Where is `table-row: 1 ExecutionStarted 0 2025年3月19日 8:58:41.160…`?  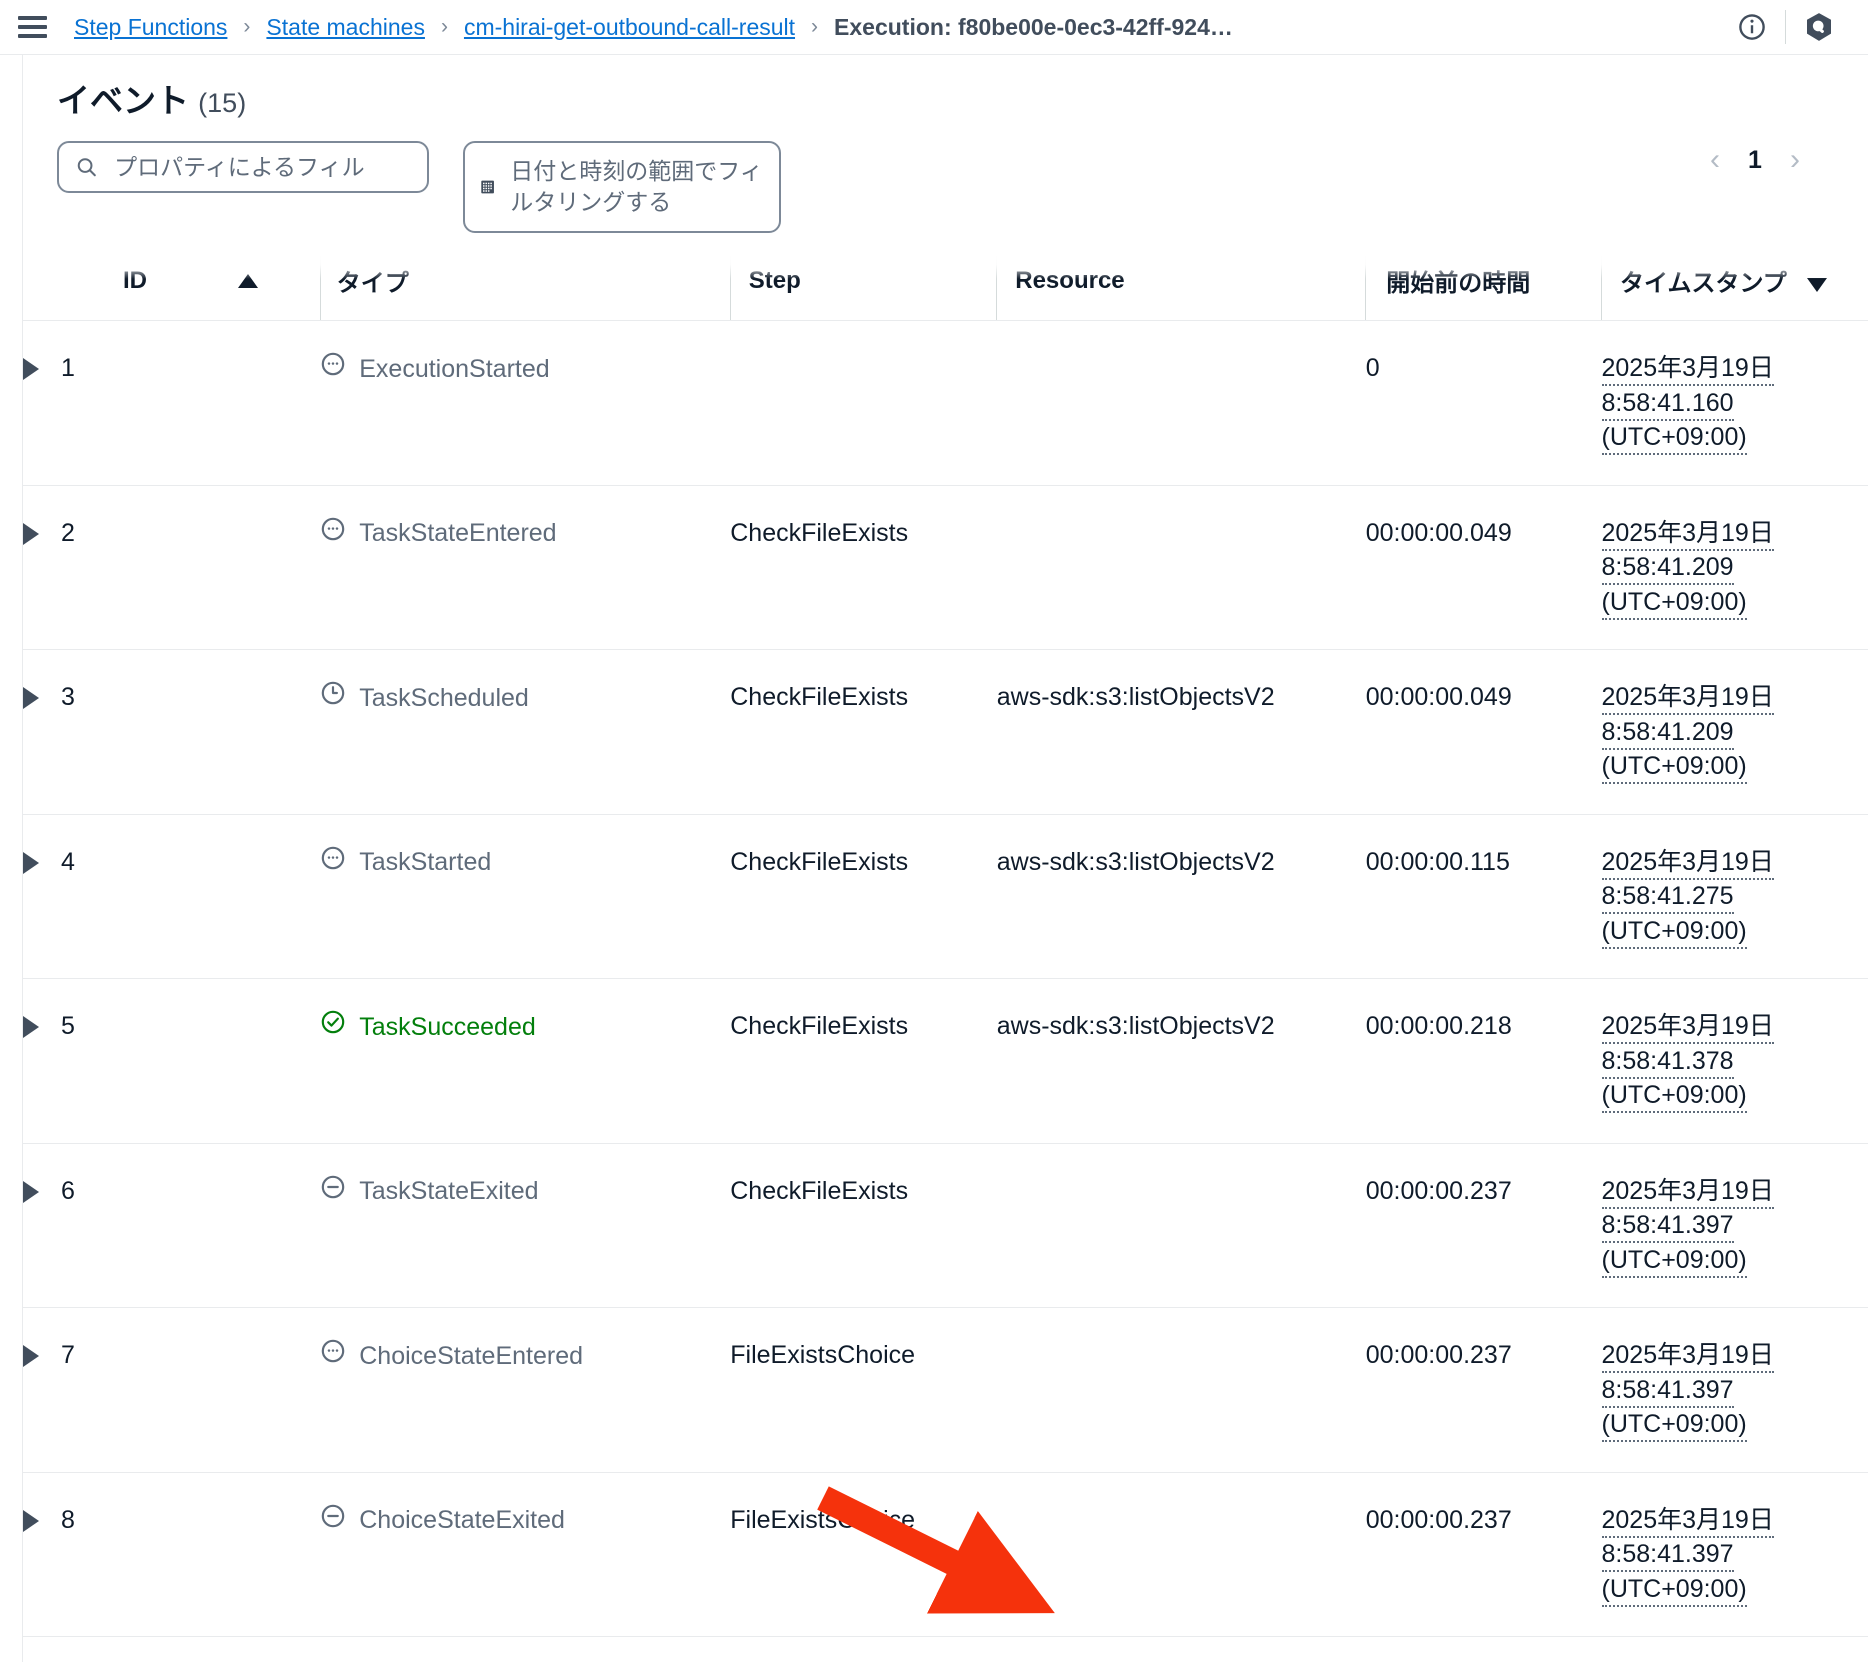 table-row: 1 ExecutionStarted 0 2025年3月19日 8:58:41.160… is located at coordinates (945, 403).